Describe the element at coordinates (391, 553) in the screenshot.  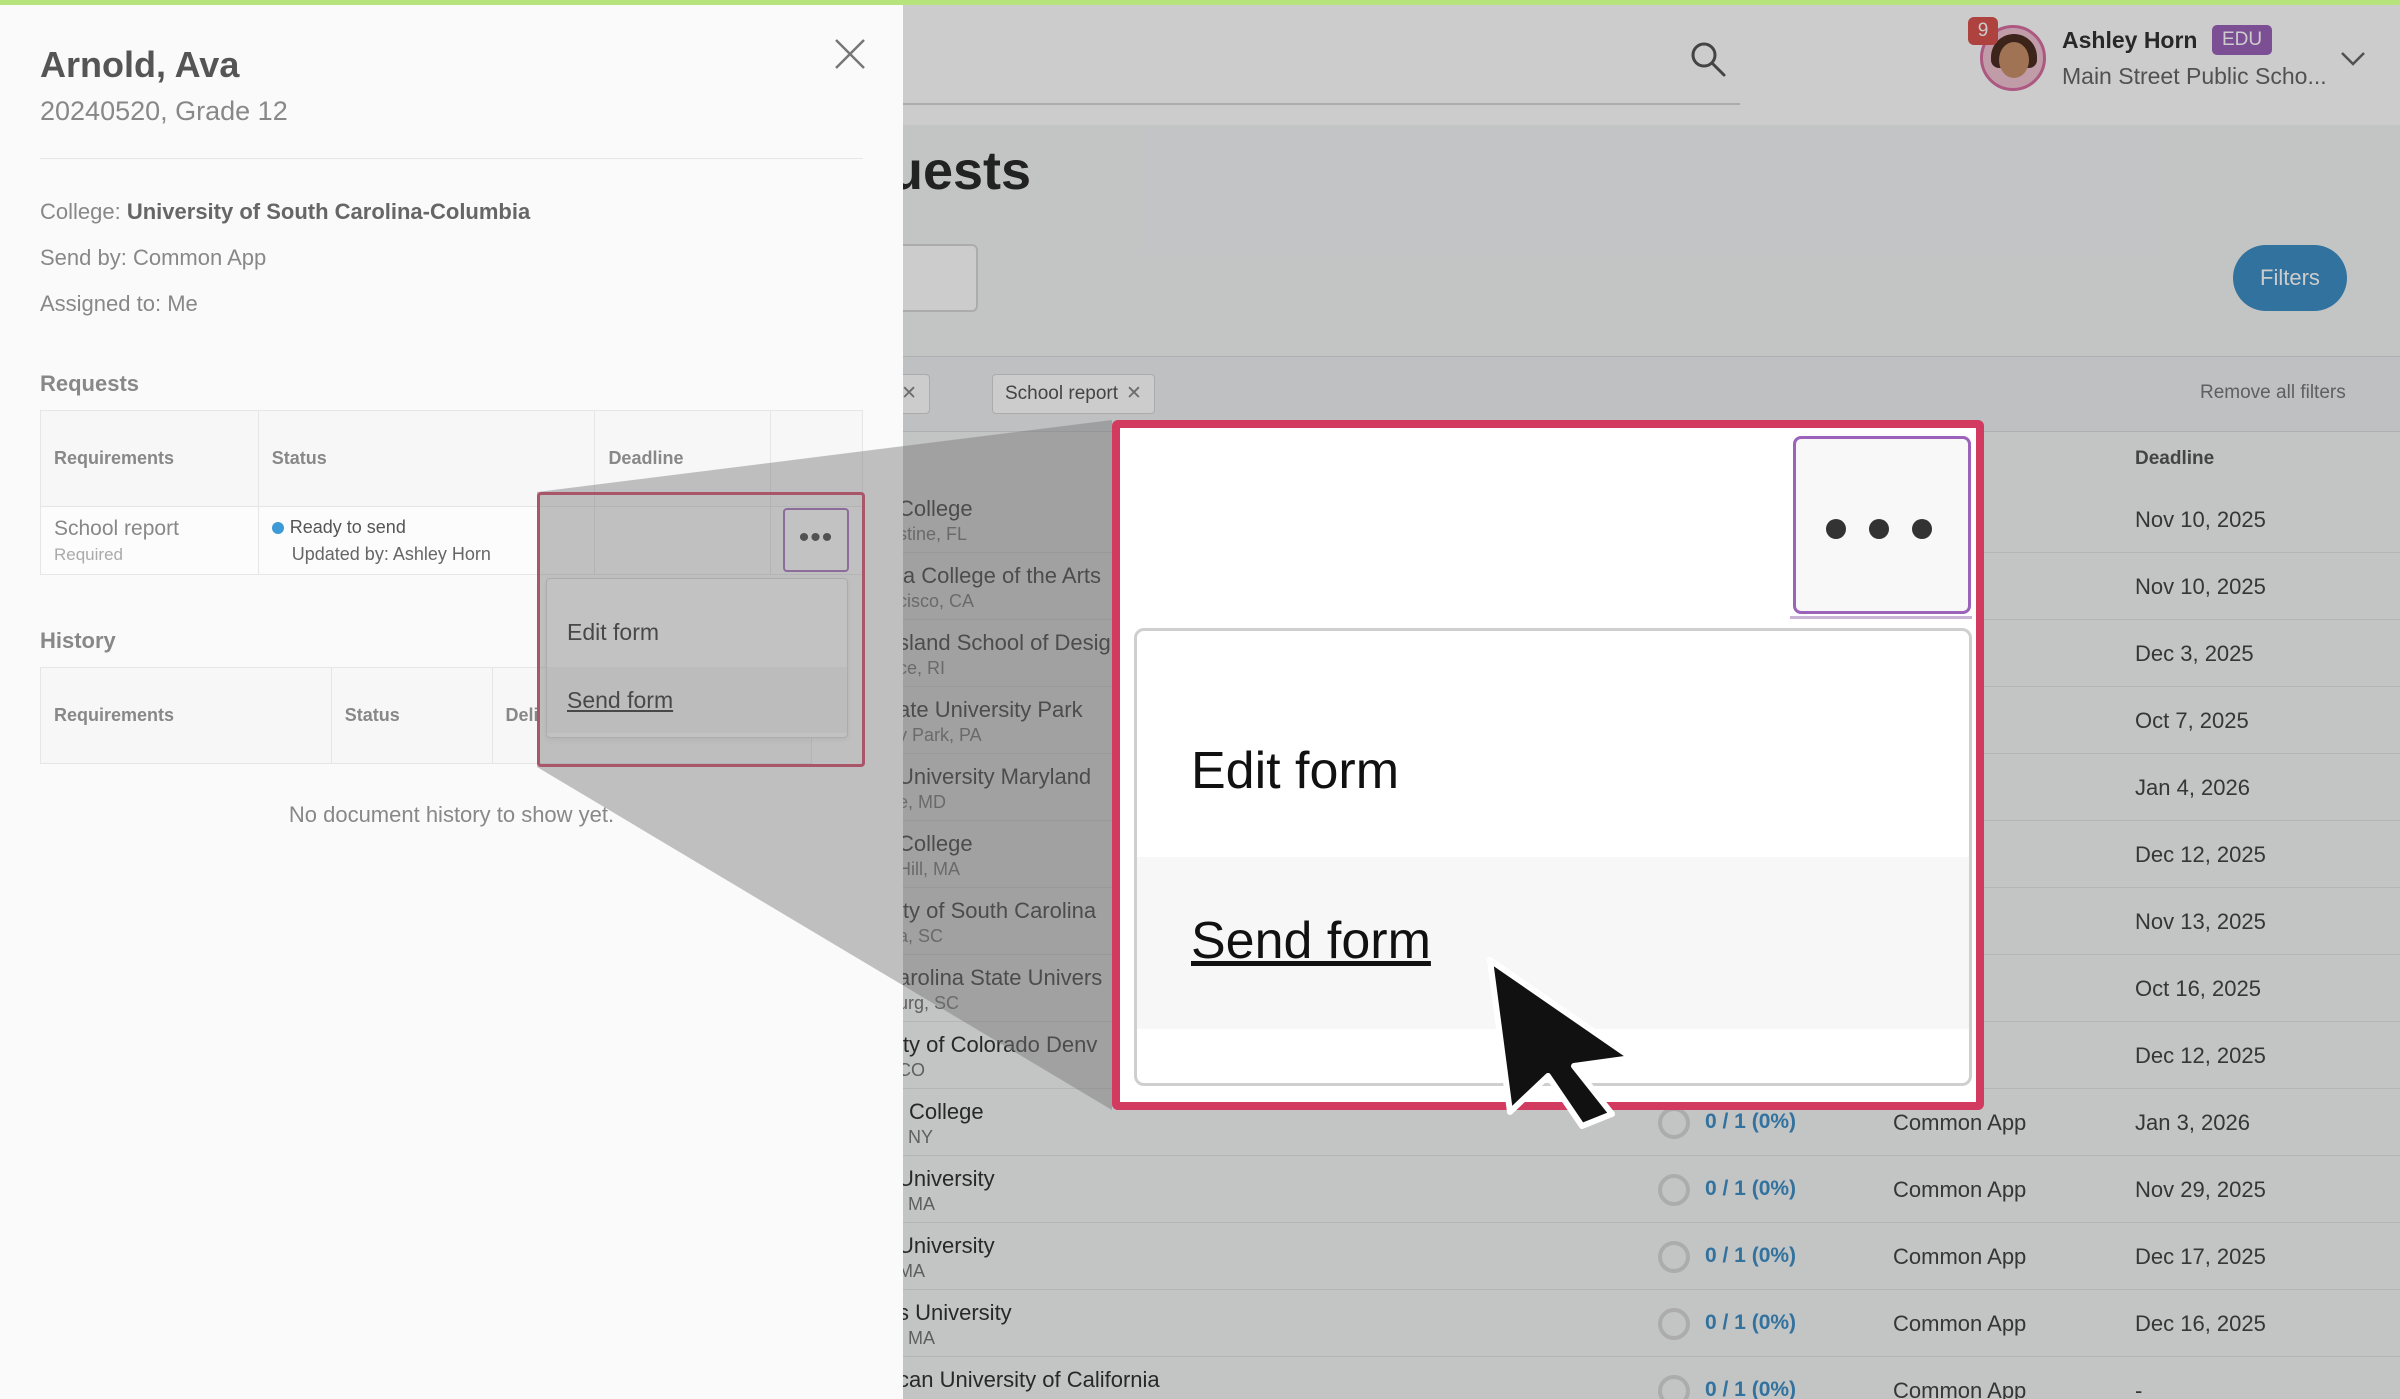
I see `updated-by-text: Updated by: Ashley Horn` at that location.